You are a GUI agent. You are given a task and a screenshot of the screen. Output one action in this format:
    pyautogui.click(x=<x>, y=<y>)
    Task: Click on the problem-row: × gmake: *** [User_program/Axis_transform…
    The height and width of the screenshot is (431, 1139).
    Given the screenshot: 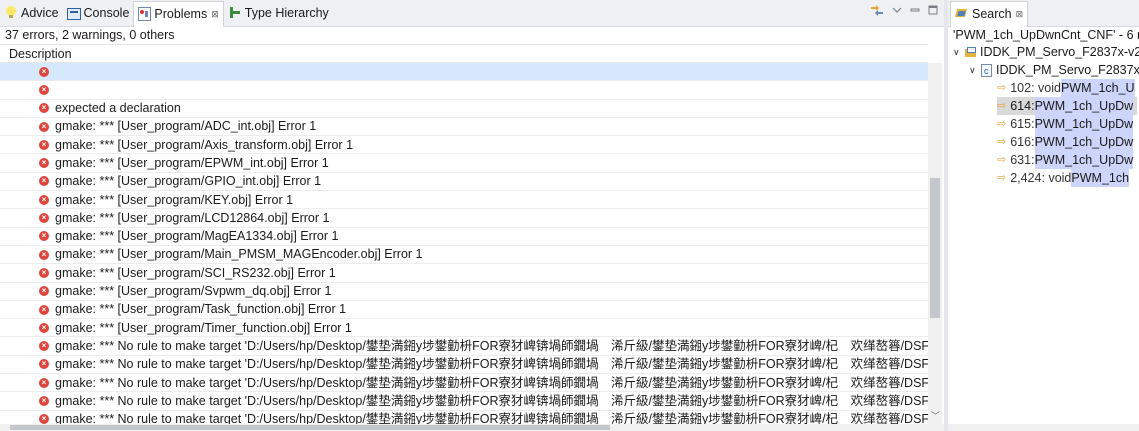 What is the action you would take?
    pyautogui.click(x=464, y=145)
    